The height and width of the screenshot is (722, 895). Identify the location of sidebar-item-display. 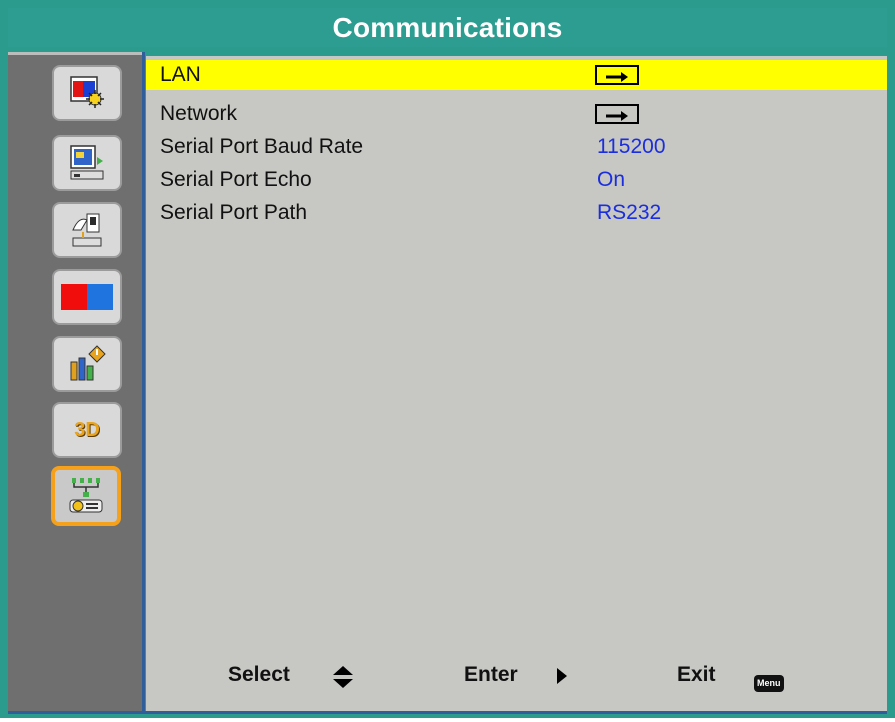
(87, 163).